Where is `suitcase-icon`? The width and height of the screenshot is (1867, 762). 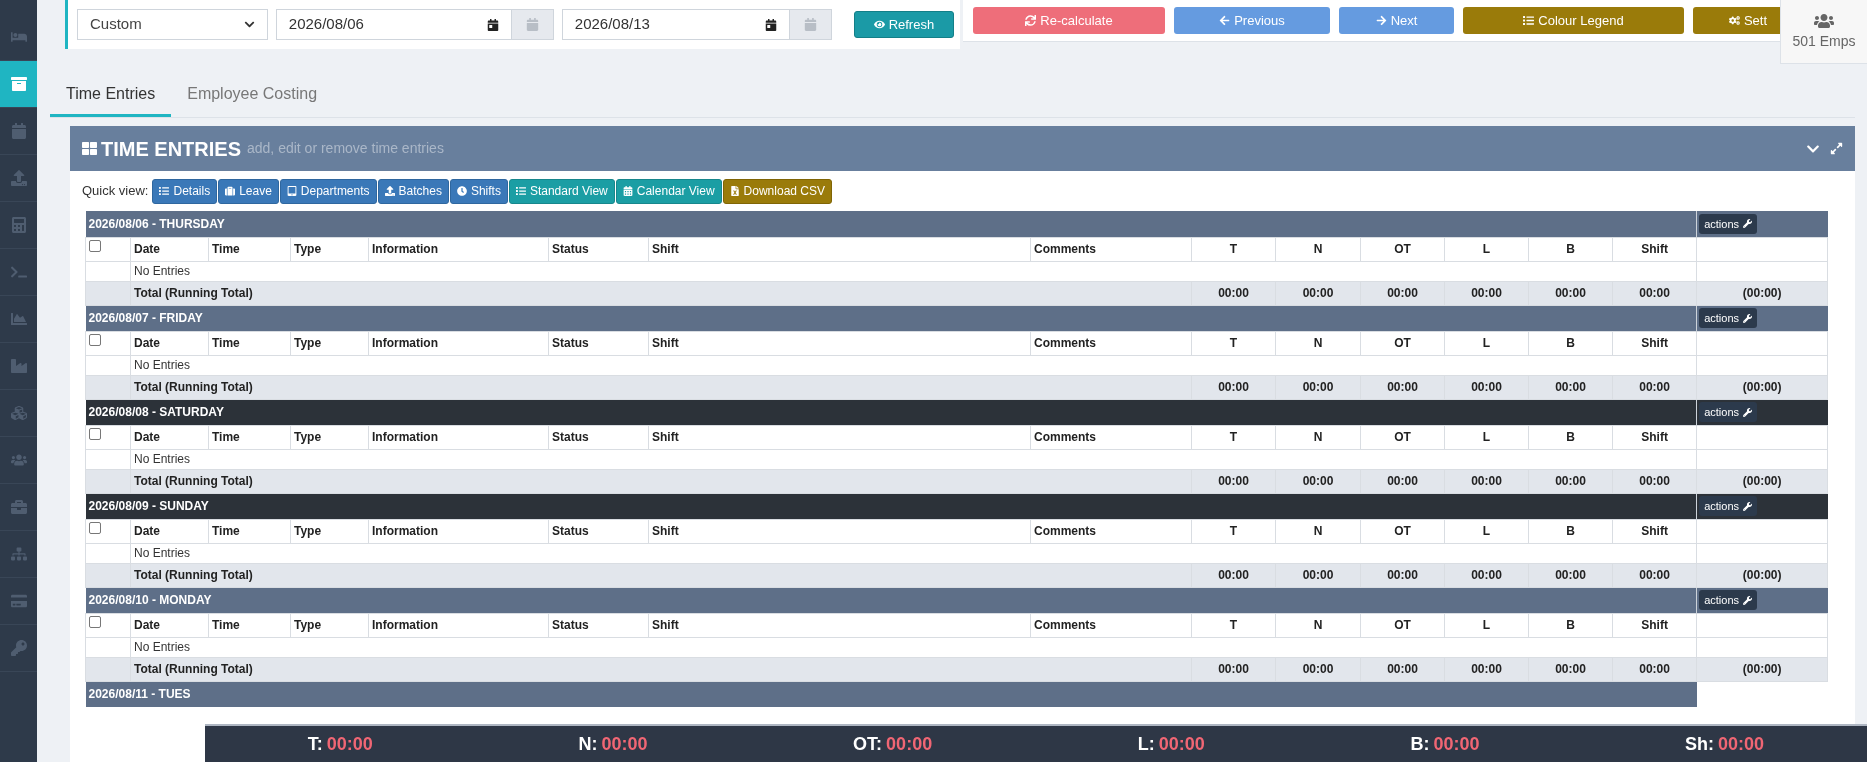 suitcase-icon is located at coordinates (230, 191).